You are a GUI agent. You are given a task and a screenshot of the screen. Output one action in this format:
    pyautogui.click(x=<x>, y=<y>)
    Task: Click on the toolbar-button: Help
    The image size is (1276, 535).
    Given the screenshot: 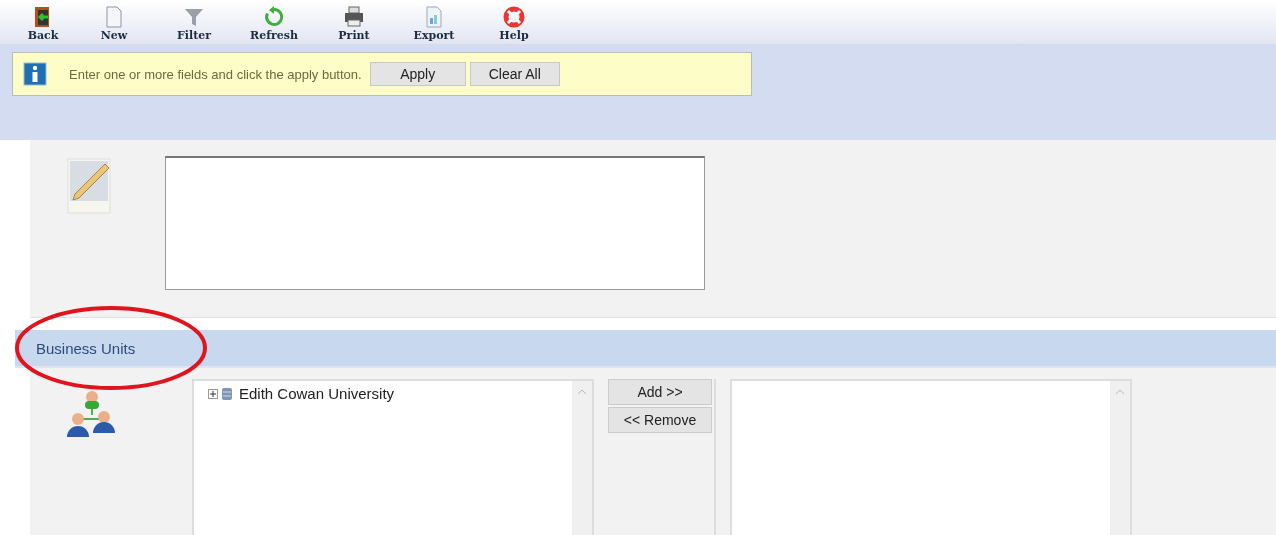 What is the action you would take?
    pyautogui.click(x=514, y=22)
    